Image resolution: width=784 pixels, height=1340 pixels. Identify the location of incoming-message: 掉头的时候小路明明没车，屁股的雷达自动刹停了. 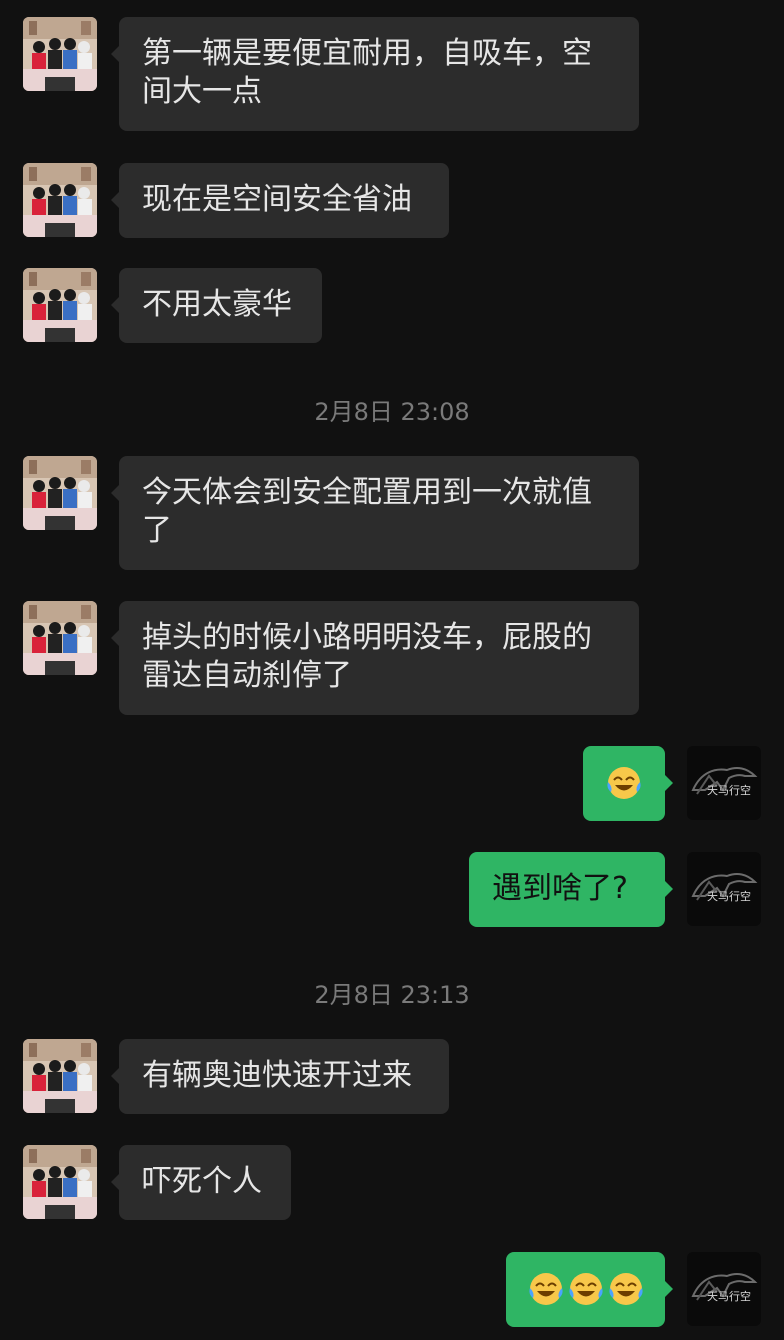
(375, 658).